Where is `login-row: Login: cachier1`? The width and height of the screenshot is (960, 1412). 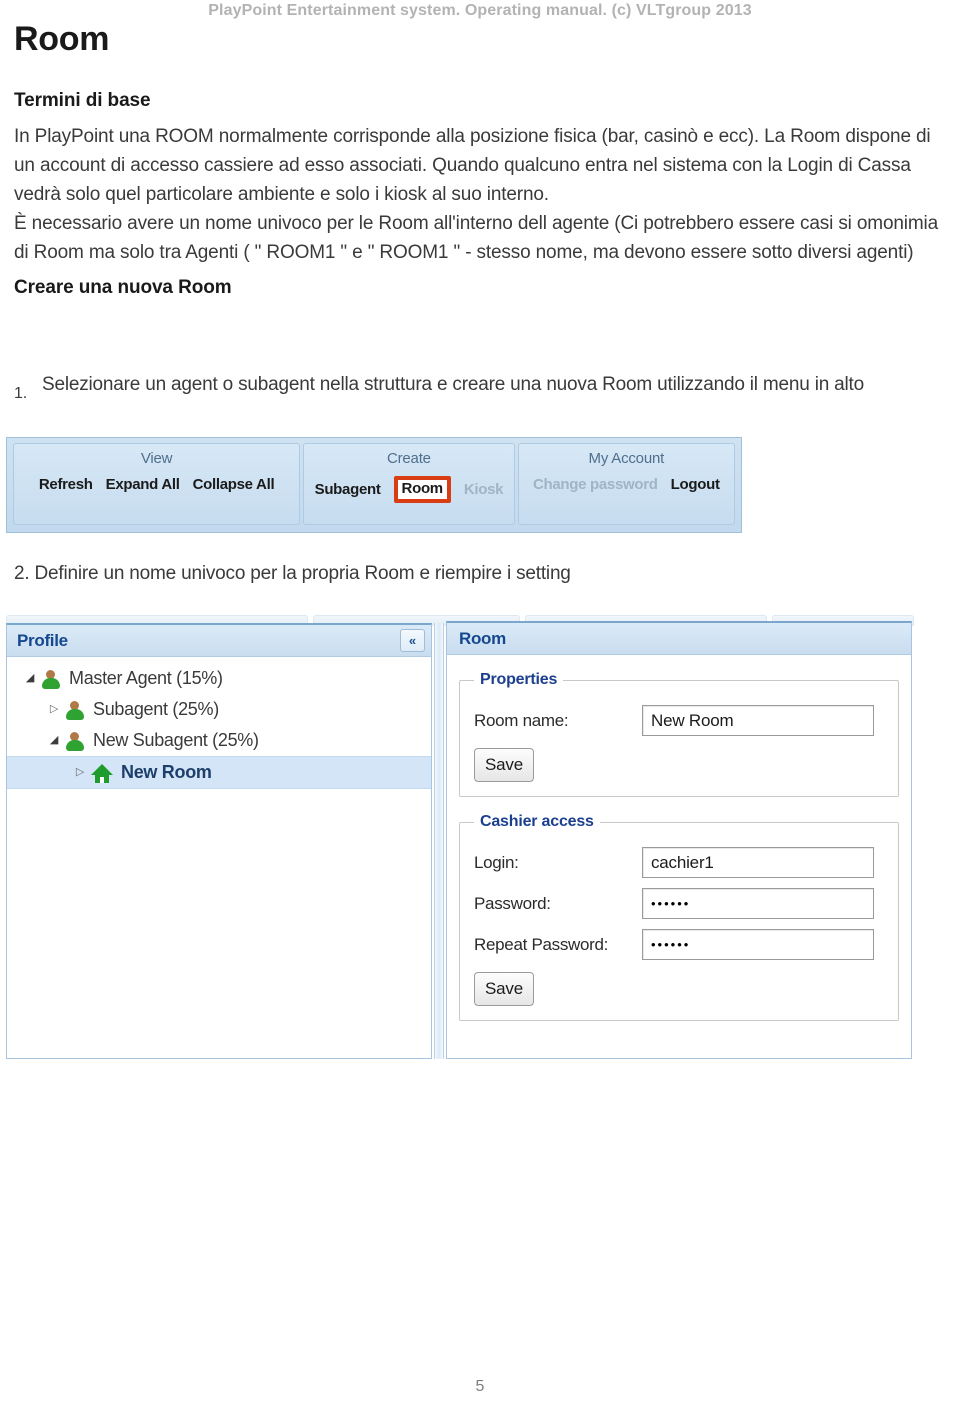 login-row: Login: cachier1 is located at coordinates (681, 862).